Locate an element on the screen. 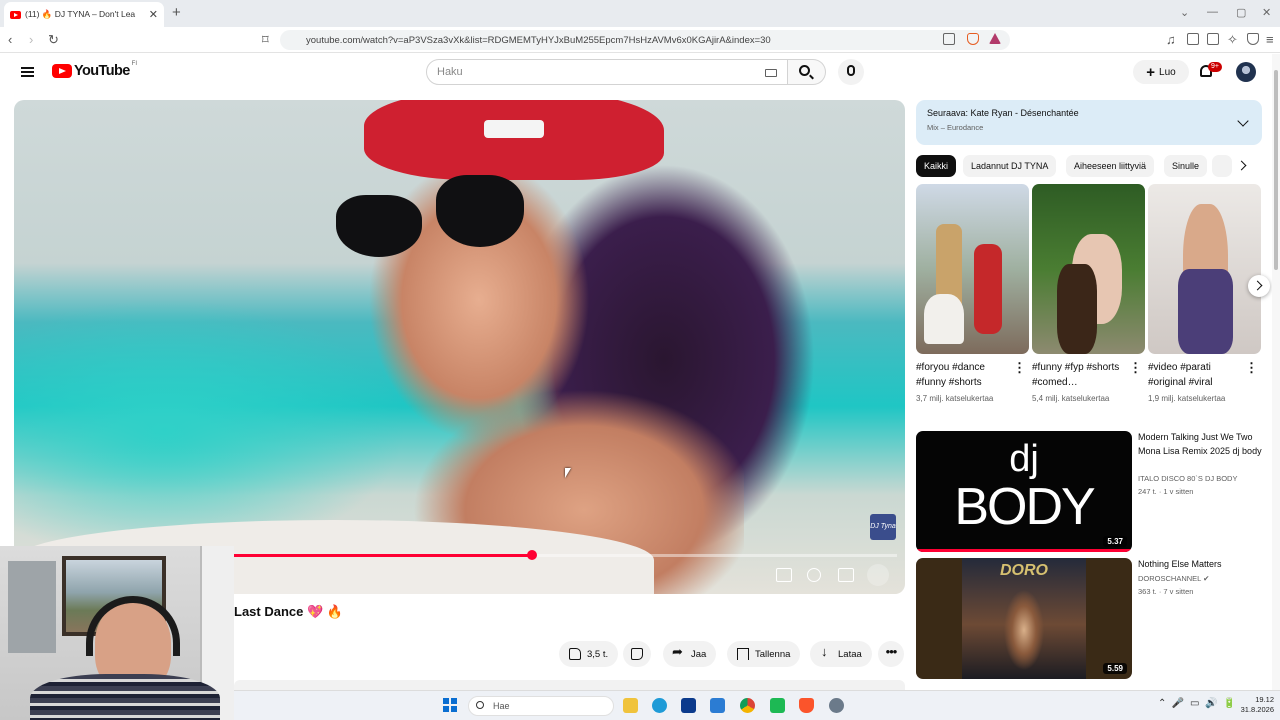 The width and height of the screenshot is (1280, 720). reload-icon: ↻ is located at coordinates (53, 40).